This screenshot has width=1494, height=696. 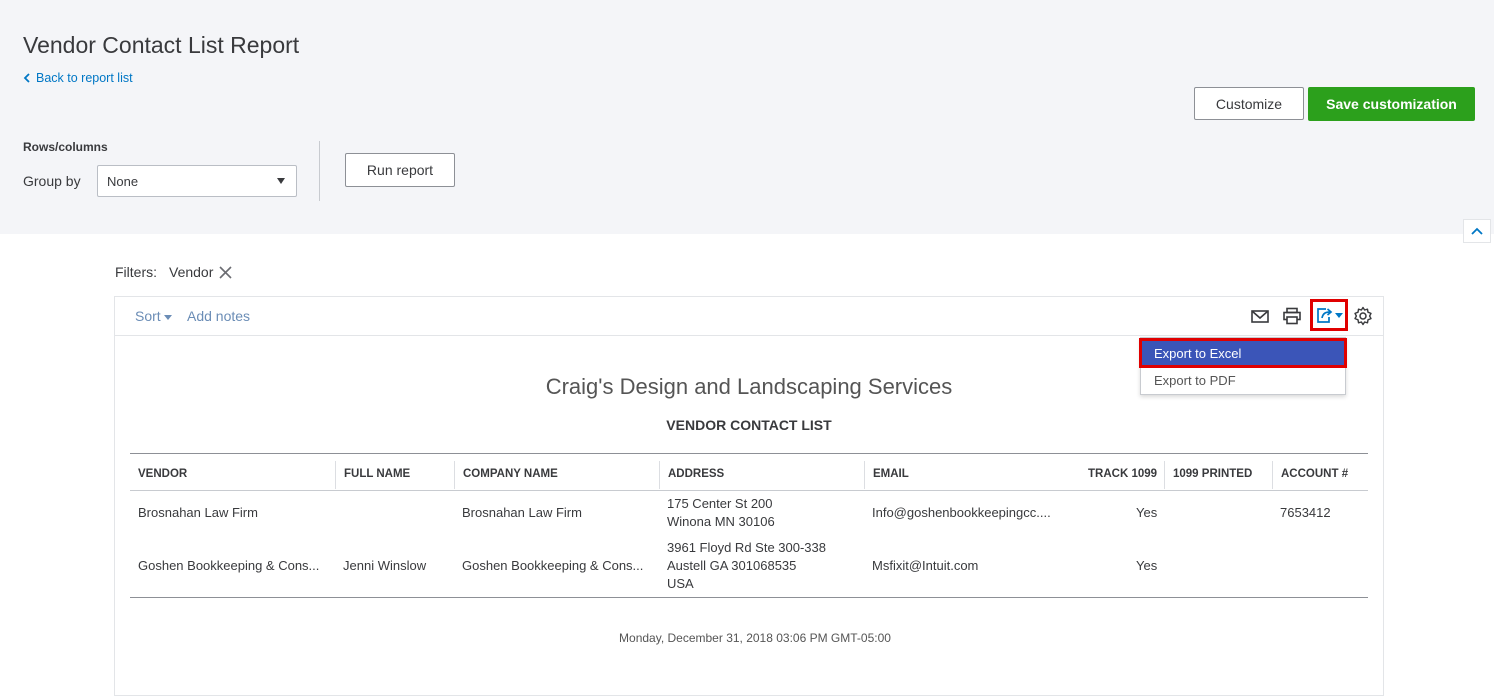 I want to click on filter-chip-label: Vendor, so click(x=191, y=272).